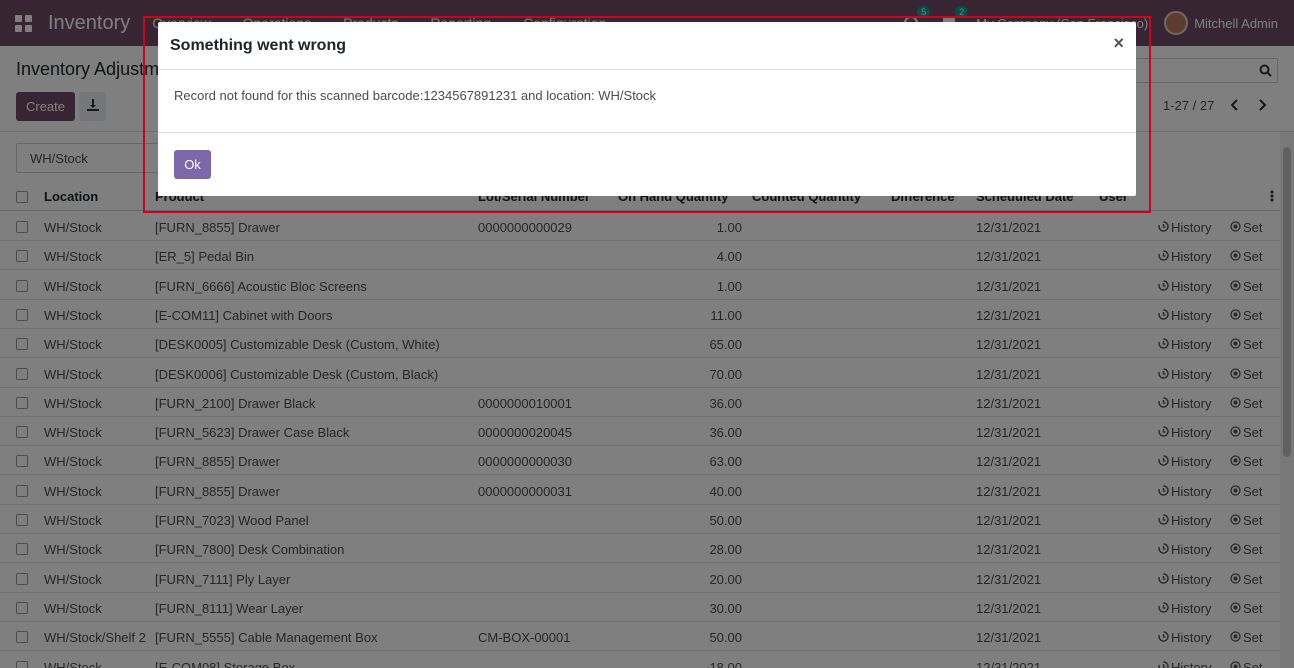 This screenshot has height=668, width=1294. What do you see at coordinates (647, 46) in the screenshot?
I see `dialog-header: Something went wrong ×` at bounding box center [647, 46].